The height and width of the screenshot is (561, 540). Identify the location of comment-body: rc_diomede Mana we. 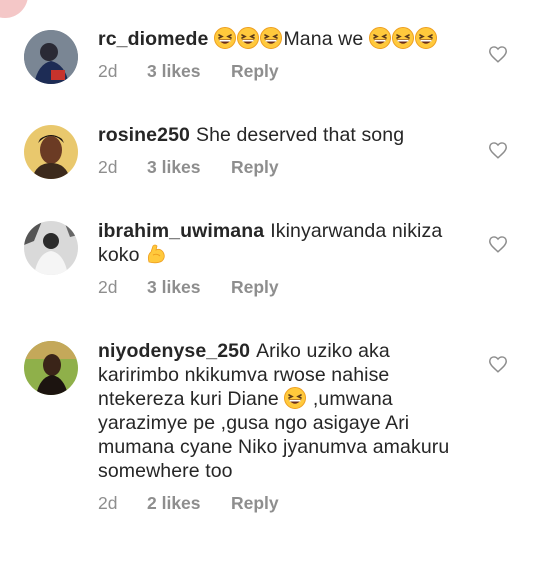
(283, 39).